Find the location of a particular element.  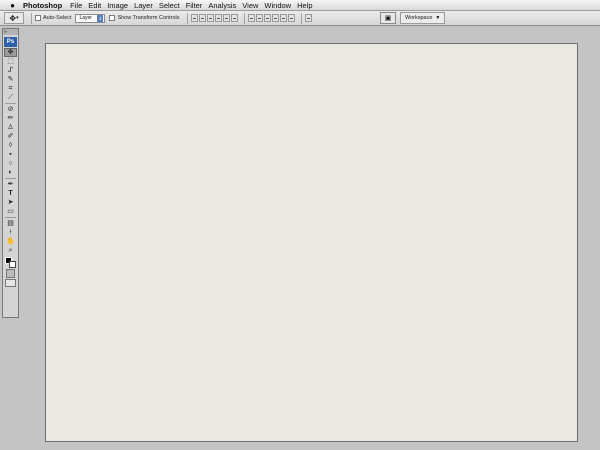

menu-file: File is located at coordinates (79, 5).